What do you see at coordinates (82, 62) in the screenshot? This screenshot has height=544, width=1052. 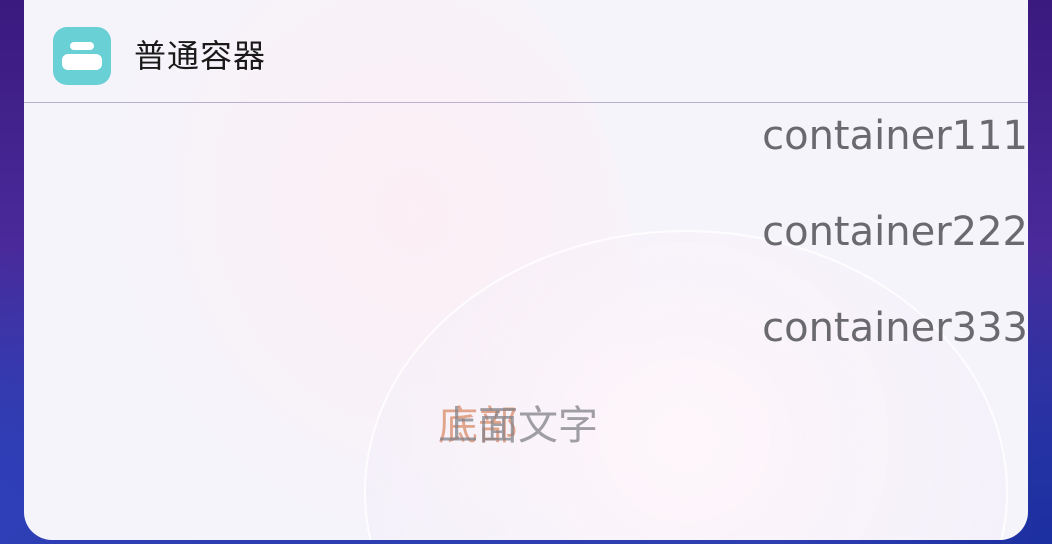 I see `app-icon-bar-bottom` at bounding box center [82, 62].